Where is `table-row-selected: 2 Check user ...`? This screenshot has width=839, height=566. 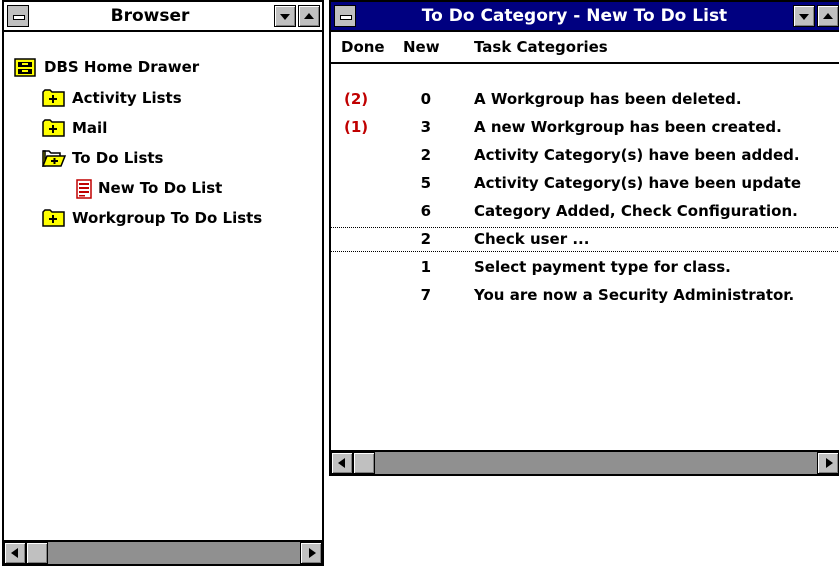 table-row-selected: 2 Check user ... is located at coordinates (585, 239).